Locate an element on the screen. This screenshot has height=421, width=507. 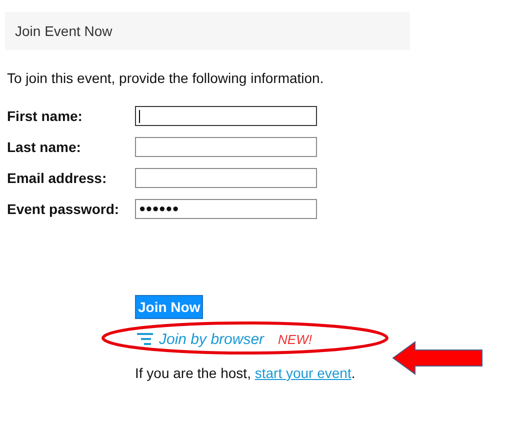
new-label: NEW! is located at coordinates (295, 339).